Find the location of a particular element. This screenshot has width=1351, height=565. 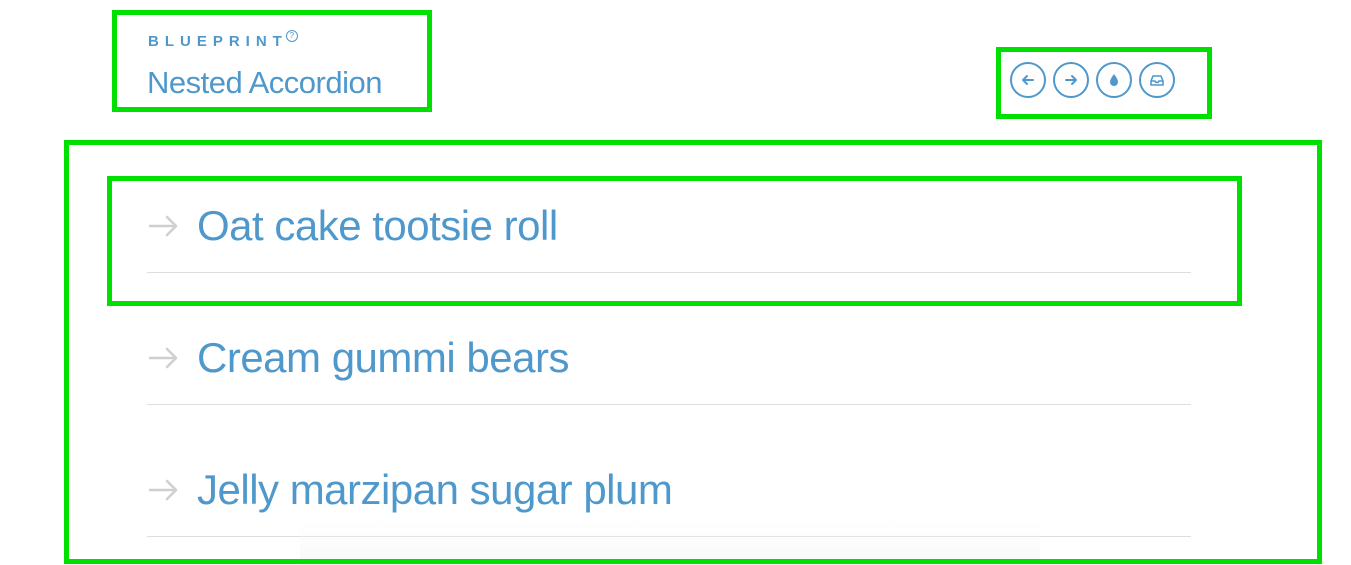

arrow-right-circle-icon is located at coordinates (1071, 80).